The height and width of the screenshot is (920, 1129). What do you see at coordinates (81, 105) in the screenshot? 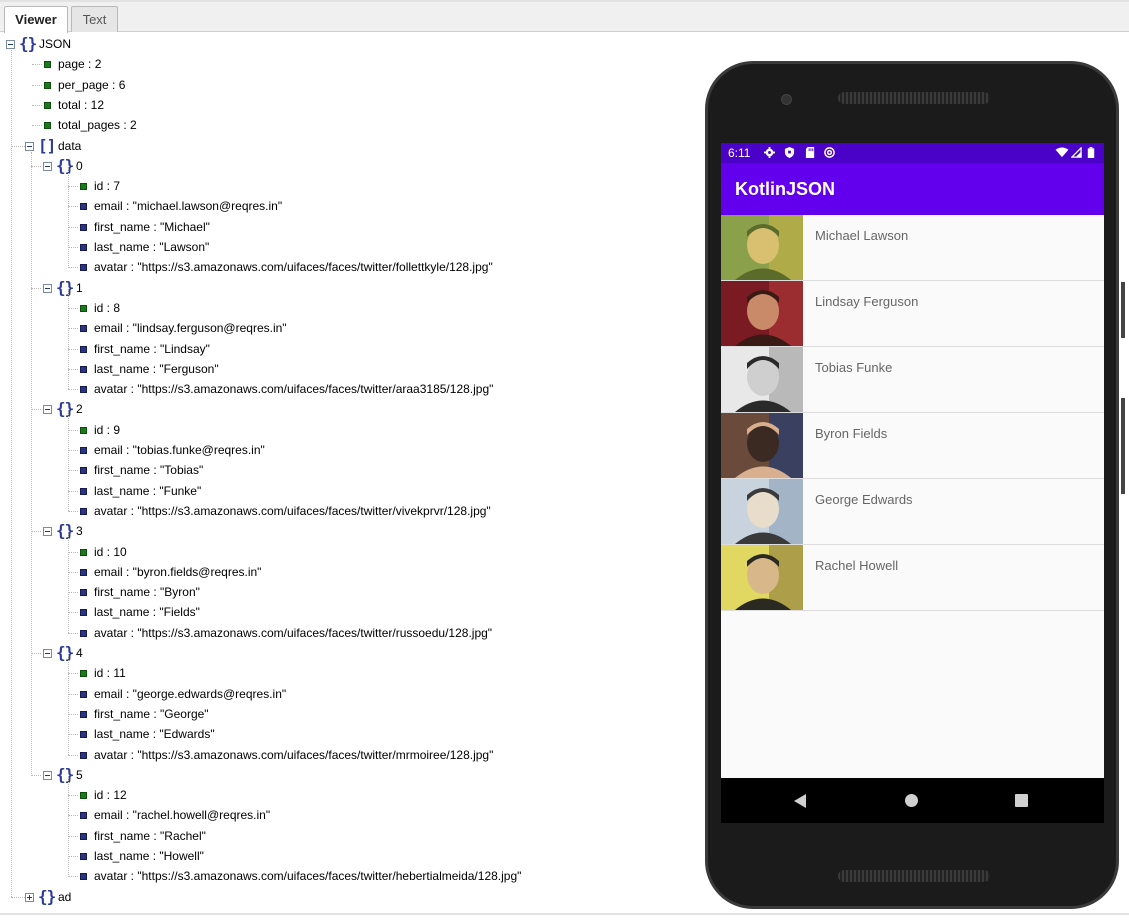
I see `tree-node-total-label: total : 12` at bounding box center [81, 105].